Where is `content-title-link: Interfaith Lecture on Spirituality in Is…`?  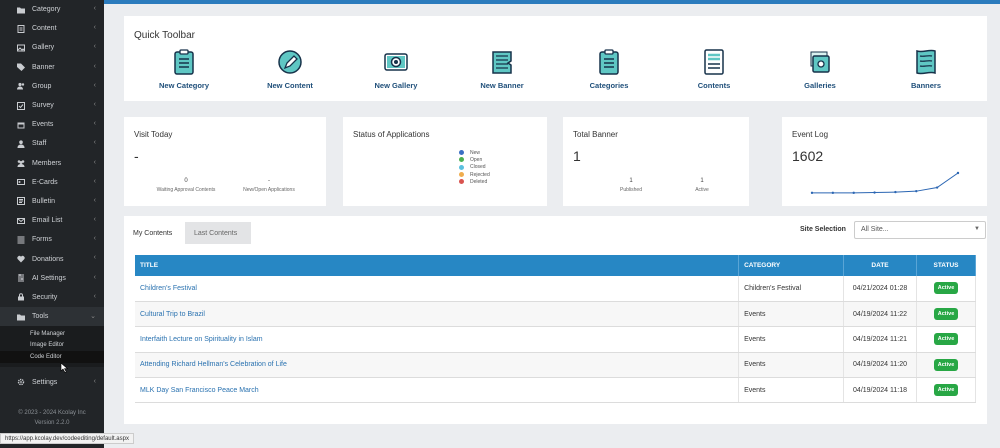
content-title-link: Interfaith Lecture on Spirituality in Is… is located at coordinates (437, 339).